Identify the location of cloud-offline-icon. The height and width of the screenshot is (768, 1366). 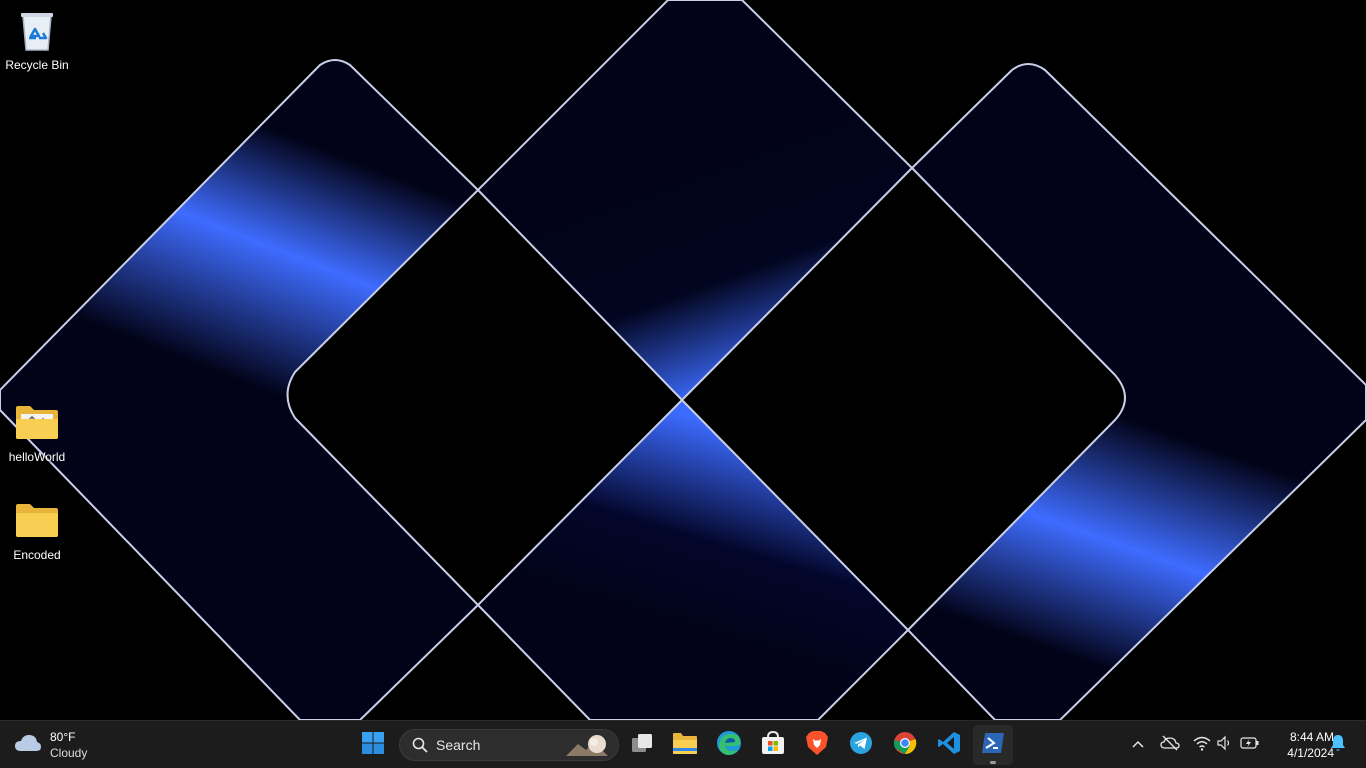
(1170, 745).